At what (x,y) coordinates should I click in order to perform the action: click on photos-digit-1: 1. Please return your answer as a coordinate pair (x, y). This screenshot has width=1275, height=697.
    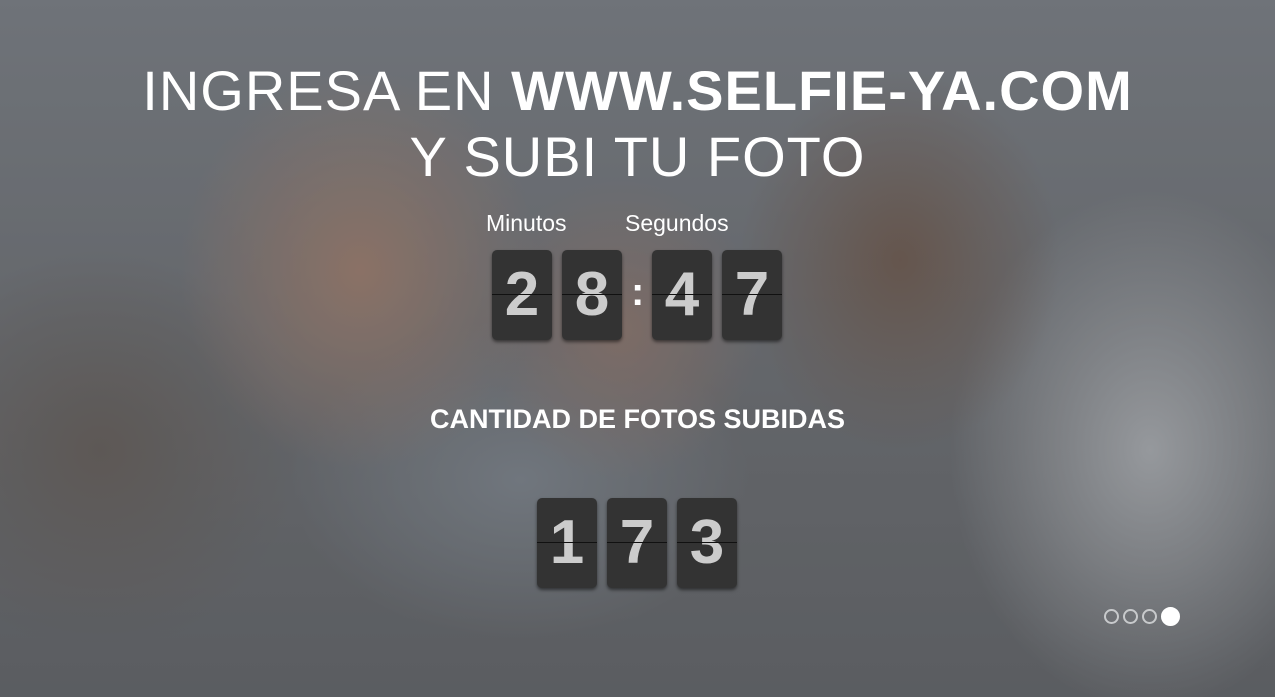
    Looking at the image, I should click on (567, 543).